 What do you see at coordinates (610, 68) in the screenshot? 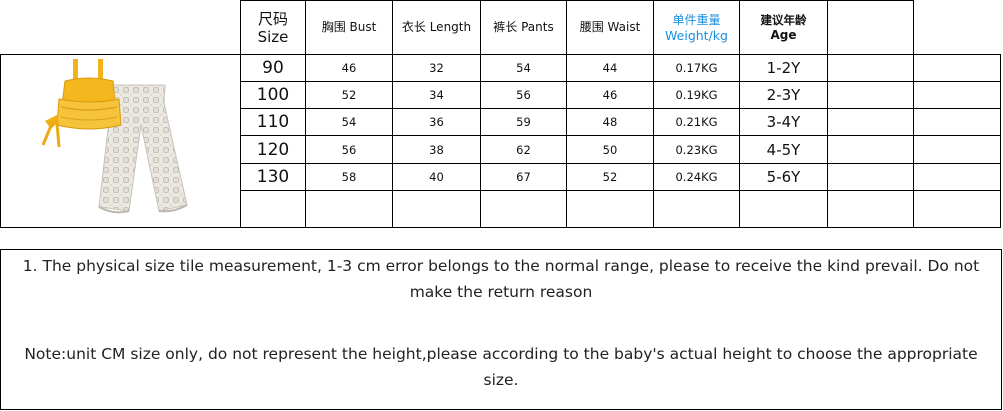
I see `cell-waist: 44` at bounding box center [610, 68].